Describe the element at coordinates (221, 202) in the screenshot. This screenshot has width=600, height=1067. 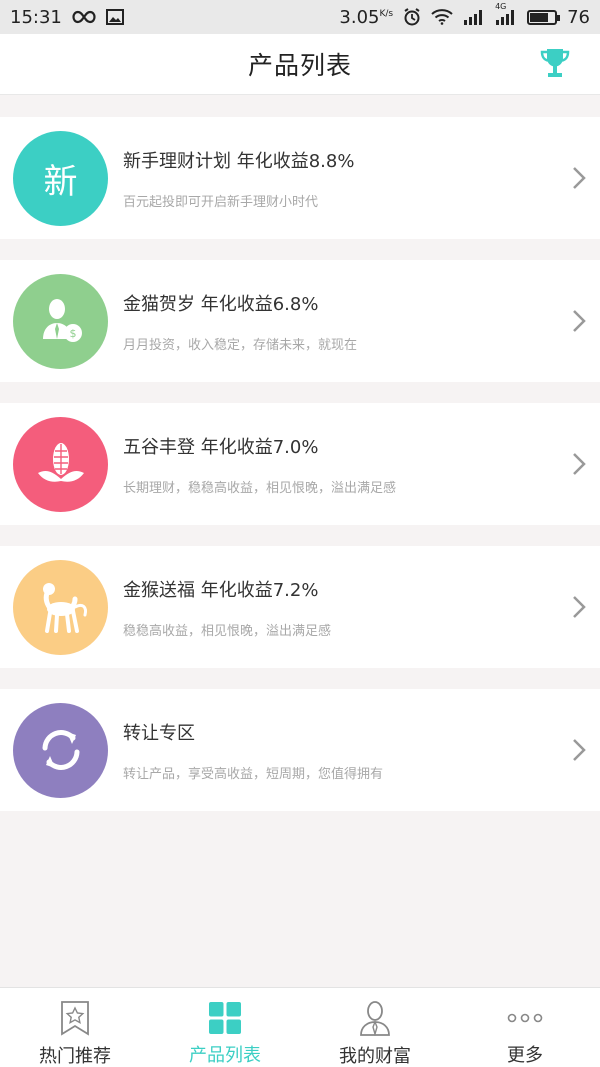
I see `product-description: 百元起投即可开启新手理财小时代` at that location.